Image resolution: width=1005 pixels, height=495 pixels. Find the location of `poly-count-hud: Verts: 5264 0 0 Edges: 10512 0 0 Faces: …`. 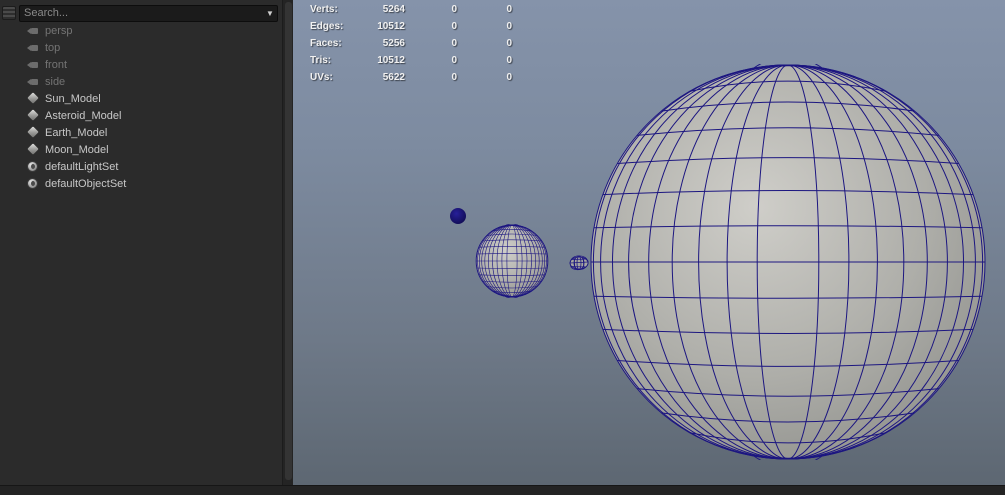

poly-count-hud: Verts: 5264 0 0 Edges: 10512 0 0 Faces: … is located at coordinates (423, 45).